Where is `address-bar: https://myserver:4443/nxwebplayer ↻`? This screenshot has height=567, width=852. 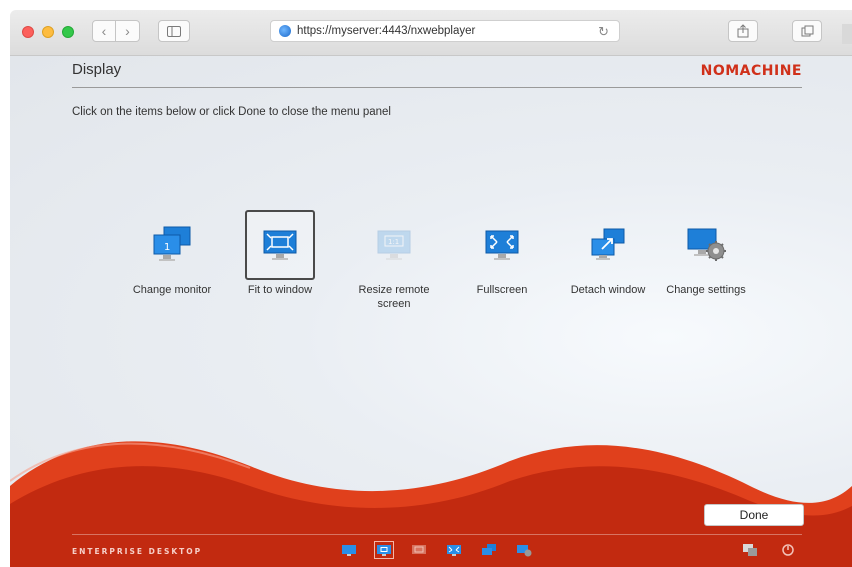 address-bar: https://myserver:4443/nxwebplayer ↻ is located at coordinates (445, 31).